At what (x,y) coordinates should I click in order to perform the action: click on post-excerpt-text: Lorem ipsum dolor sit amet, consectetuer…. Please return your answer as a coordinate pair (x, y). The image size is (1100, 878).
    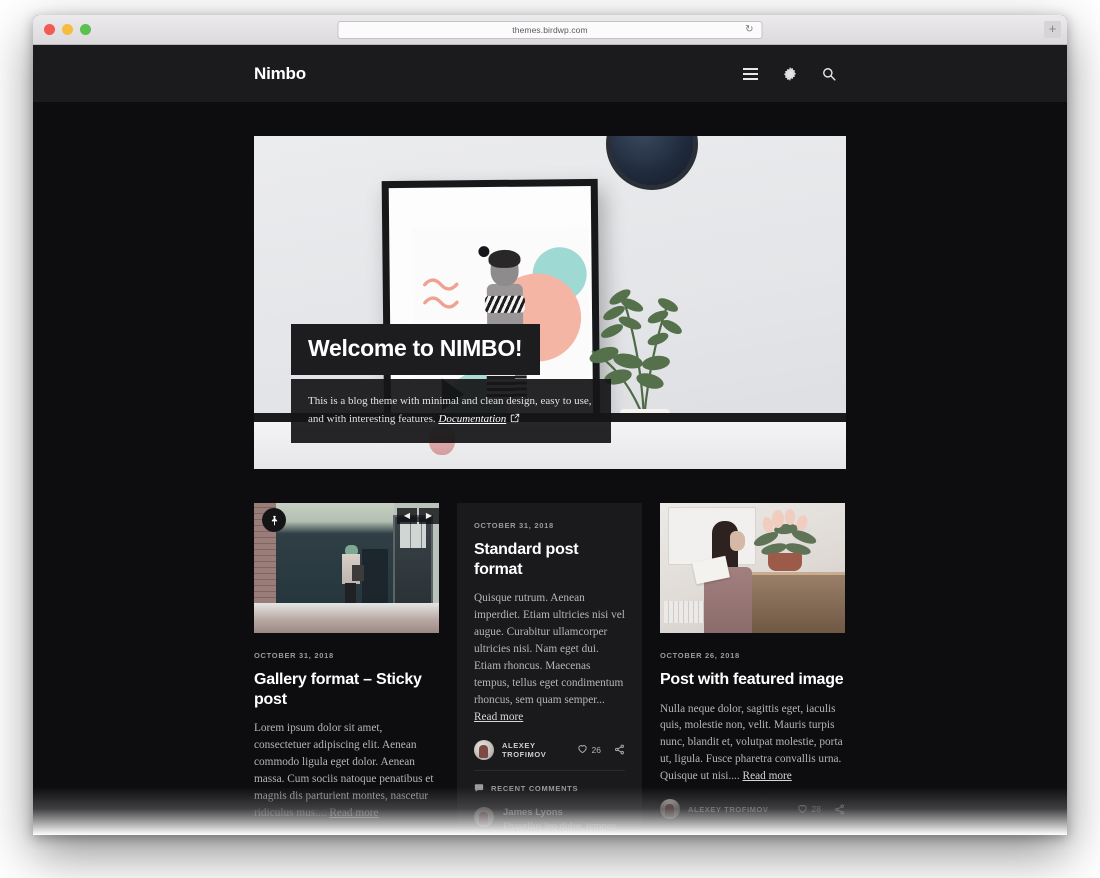
    Looking at the image, I should click on (344, 770).